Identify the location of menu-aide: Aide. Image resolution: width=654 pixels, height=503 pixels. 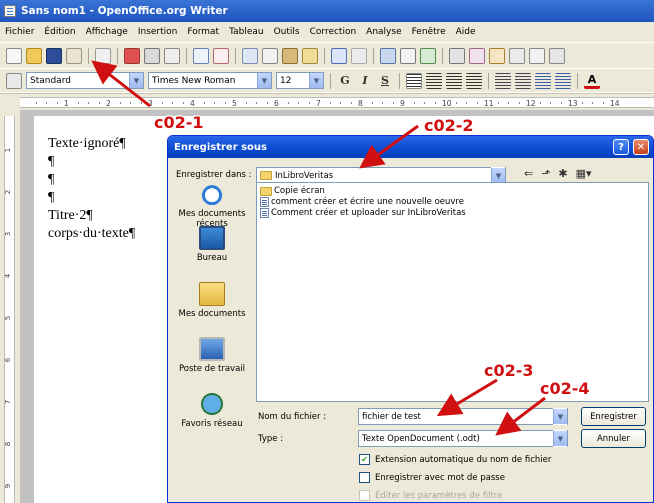
(466, 32).